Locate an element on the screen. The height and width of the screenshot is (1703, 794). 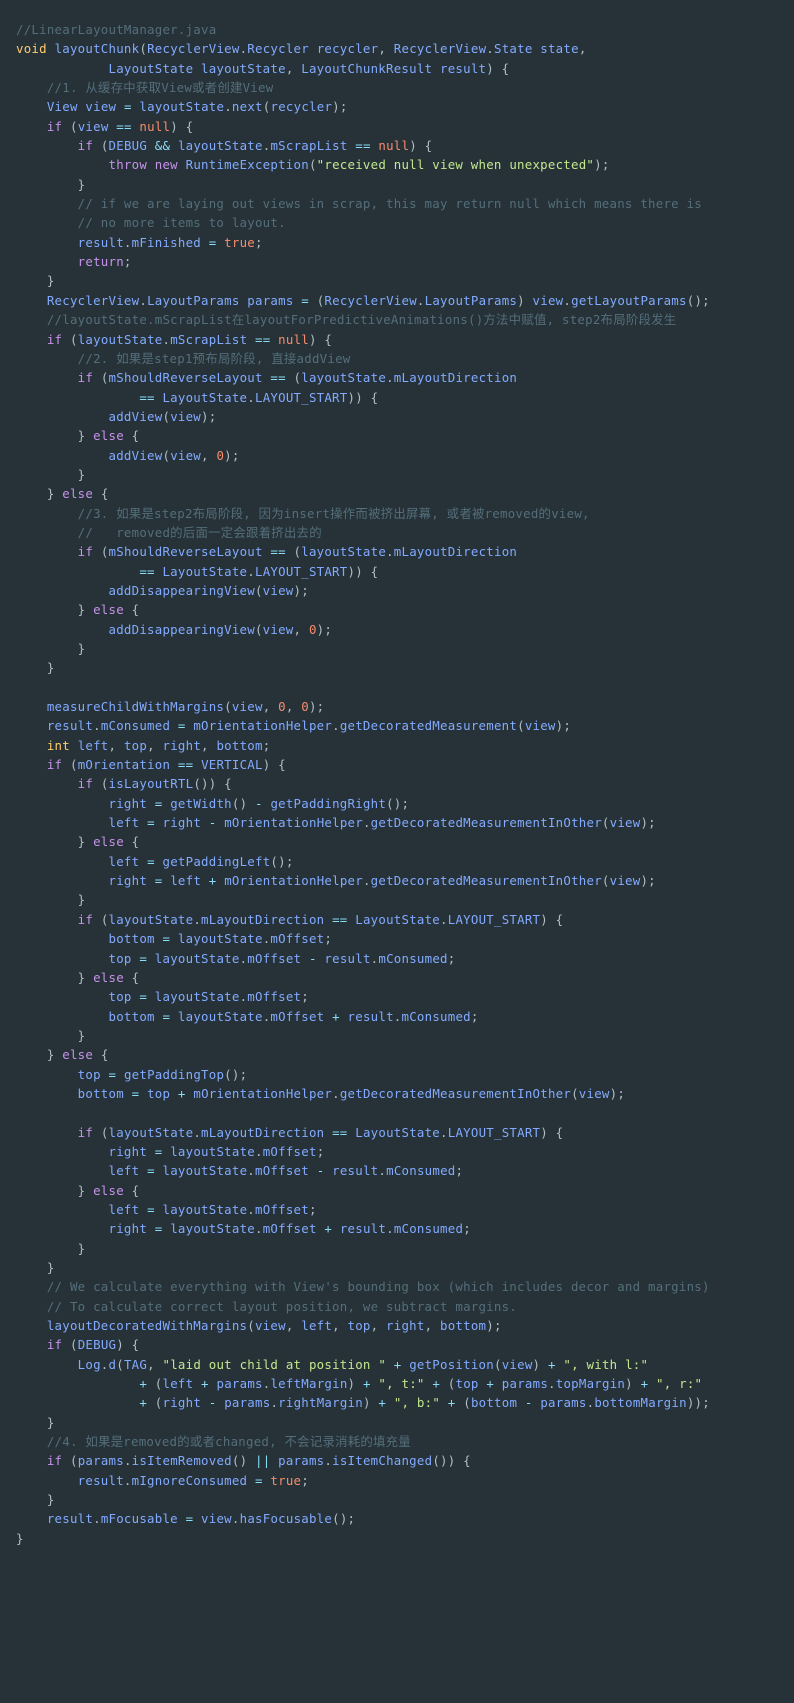
code-token-id: layoutState is located at coordinates (220, 939).